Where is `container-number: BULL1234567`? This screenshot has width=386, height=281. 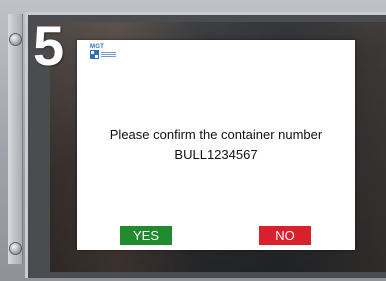
container-number: BULL1234567 is located at coordinates (216, 155).